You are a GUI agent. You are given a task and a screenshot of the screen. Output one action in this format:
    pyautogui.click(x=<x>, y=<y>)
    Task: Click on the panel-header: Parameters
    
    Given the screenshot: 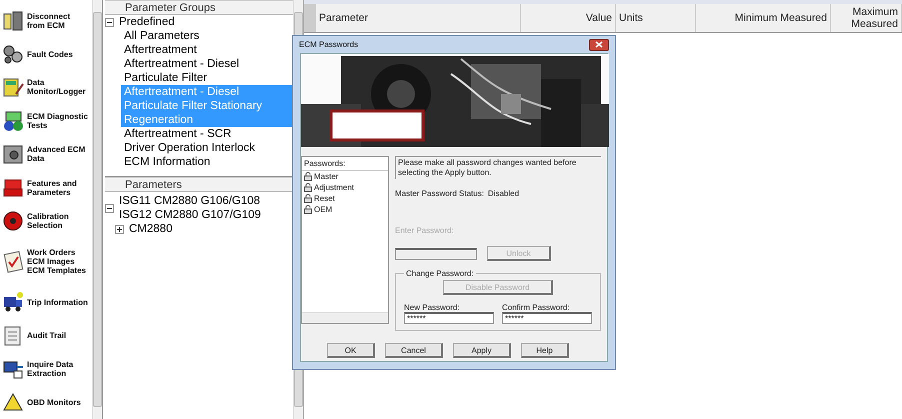 What is the action you would take?
    pyautogui.click(x=199, y=184)
    